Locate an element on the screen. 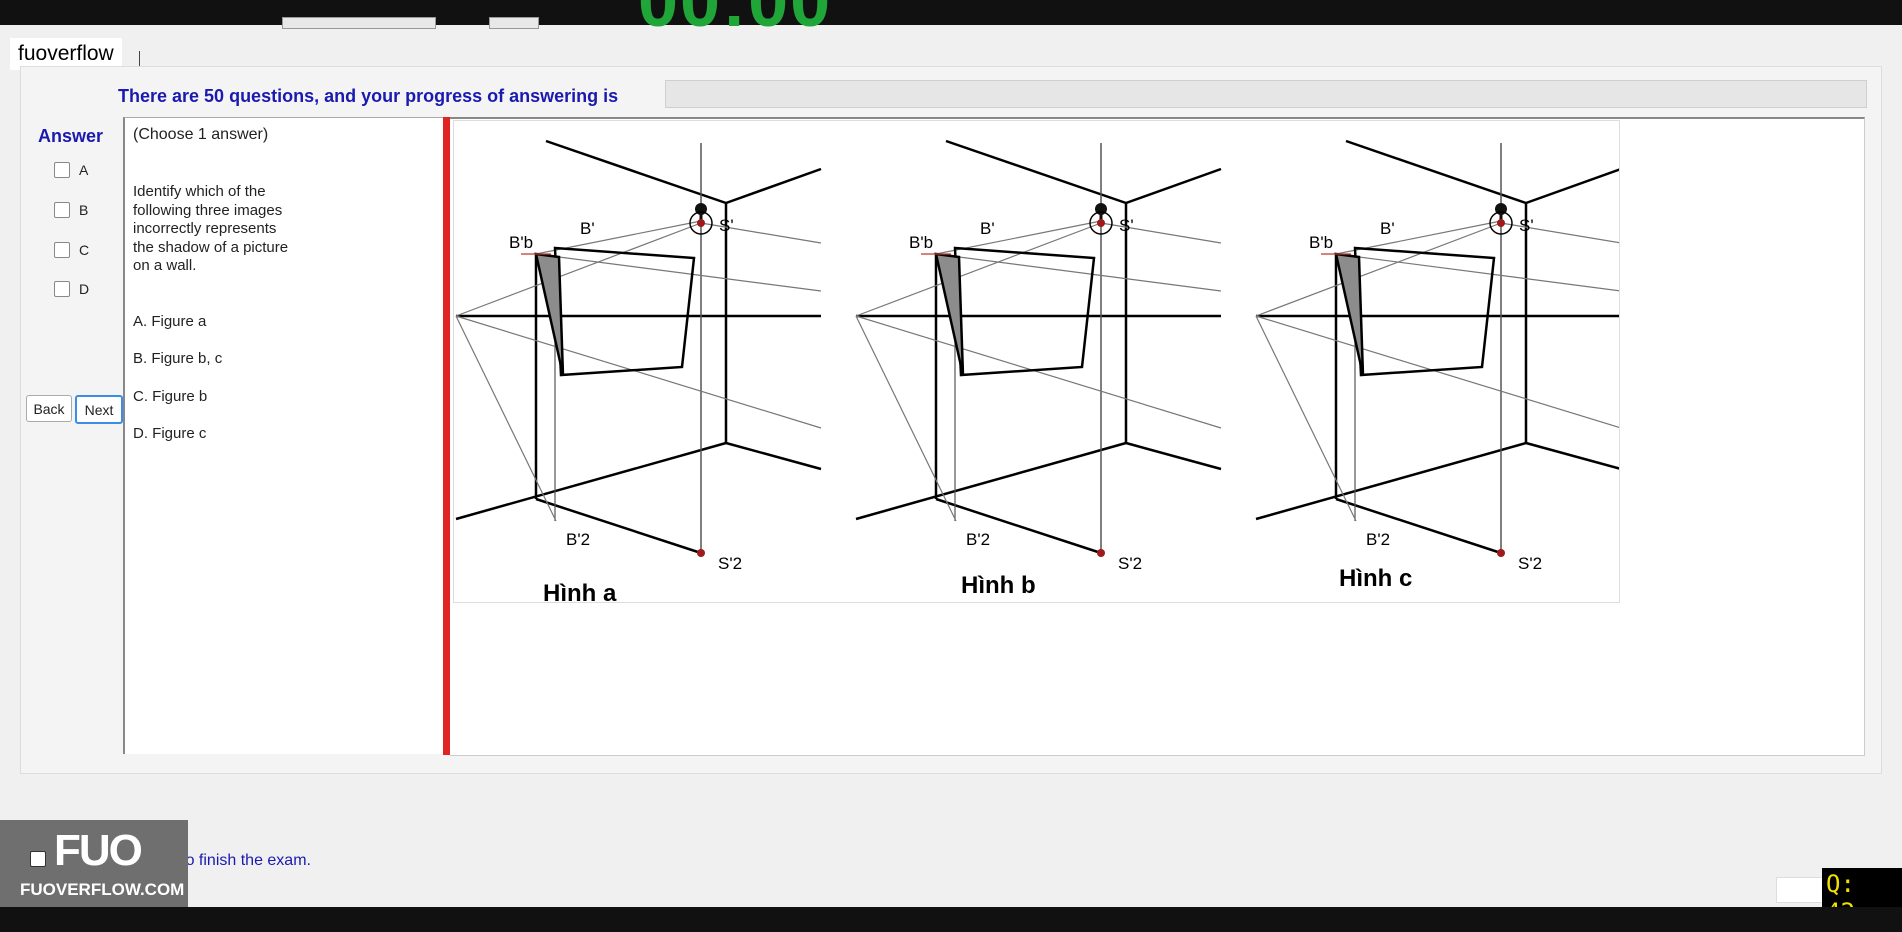 This screenshot has height=932, width=1902. top-combo is located at coordinates (359, 23).